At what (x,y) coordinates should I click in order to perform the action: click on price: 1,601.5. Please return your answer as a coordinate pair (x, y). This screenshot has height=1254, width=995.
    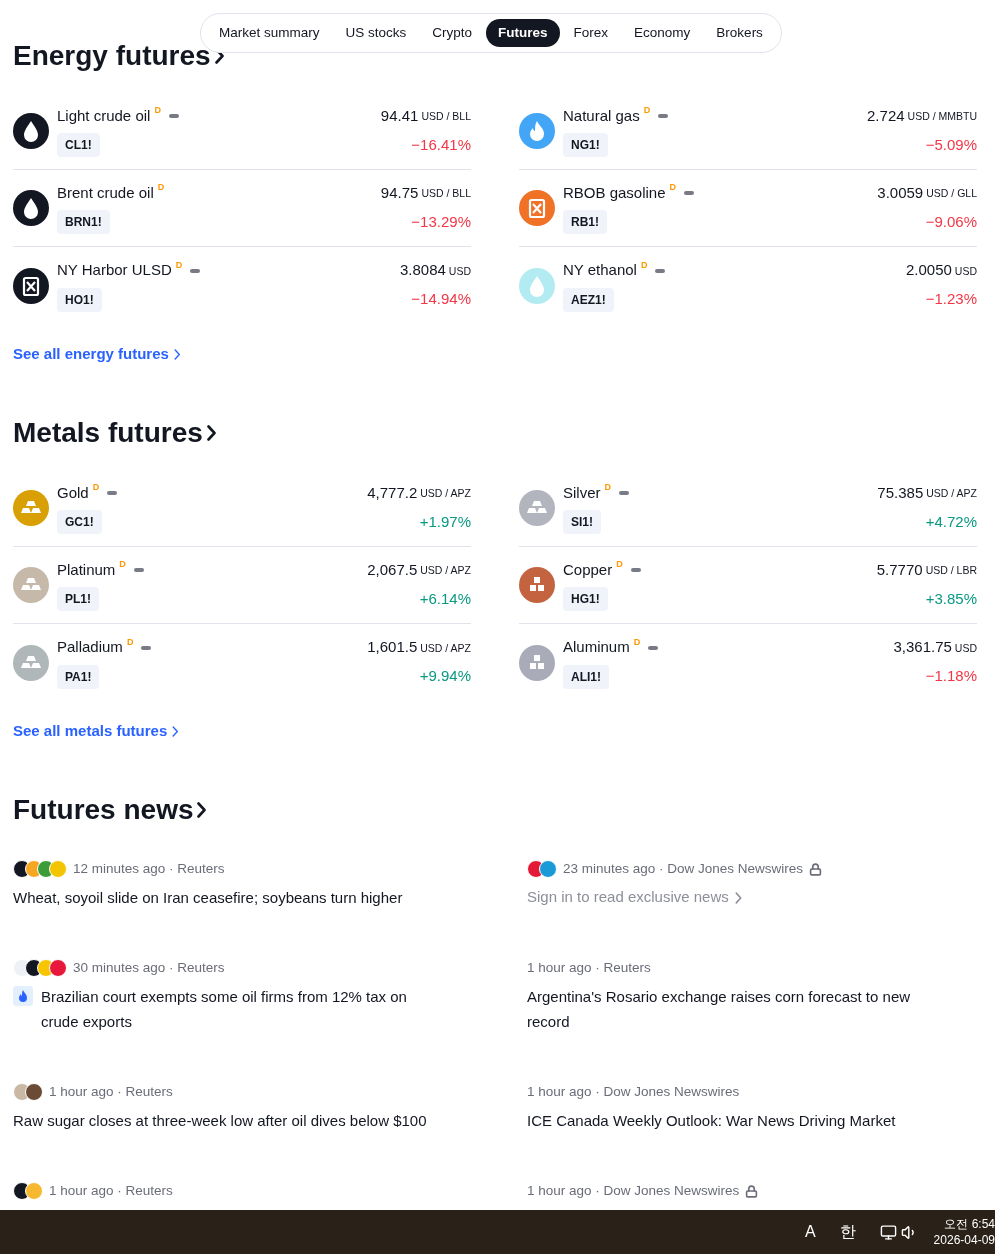
    Looking at the image, I should click on (392, 647).